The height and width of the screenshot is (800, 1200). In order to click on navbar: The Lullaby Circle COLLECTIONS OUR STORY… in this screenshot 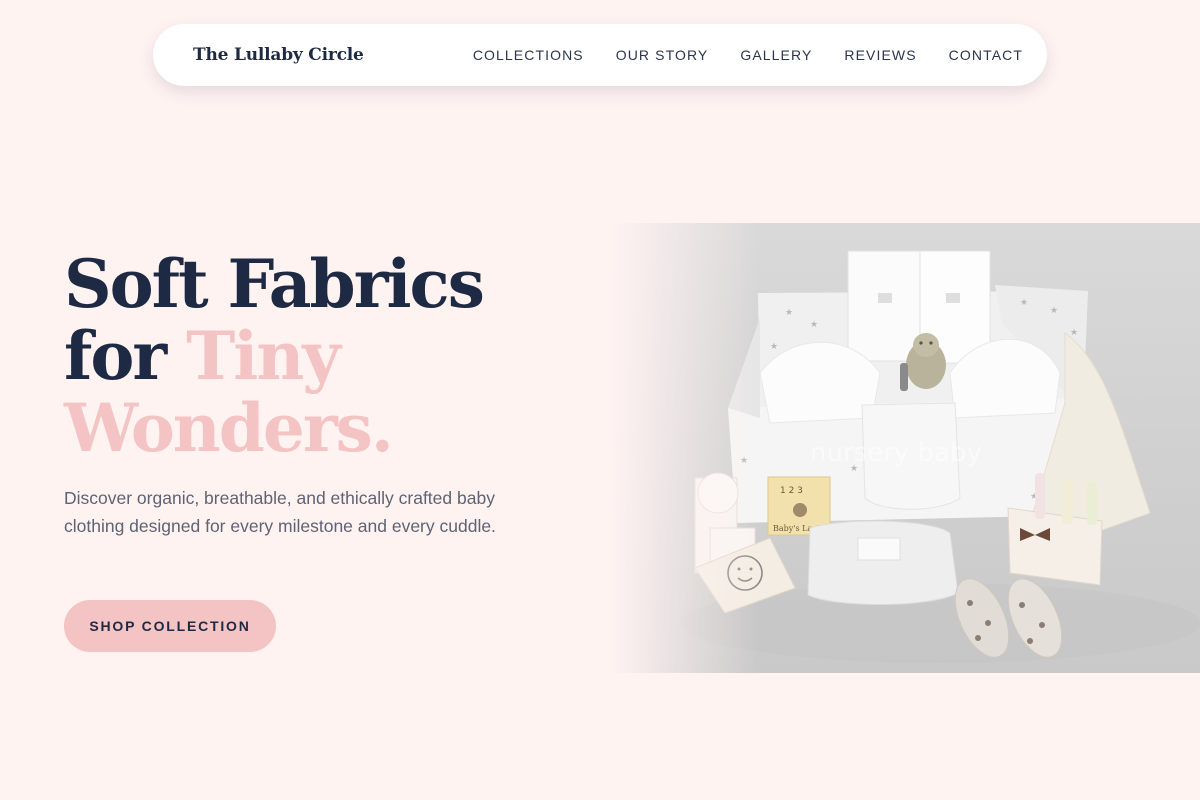, I will do `click(600, 55)`.